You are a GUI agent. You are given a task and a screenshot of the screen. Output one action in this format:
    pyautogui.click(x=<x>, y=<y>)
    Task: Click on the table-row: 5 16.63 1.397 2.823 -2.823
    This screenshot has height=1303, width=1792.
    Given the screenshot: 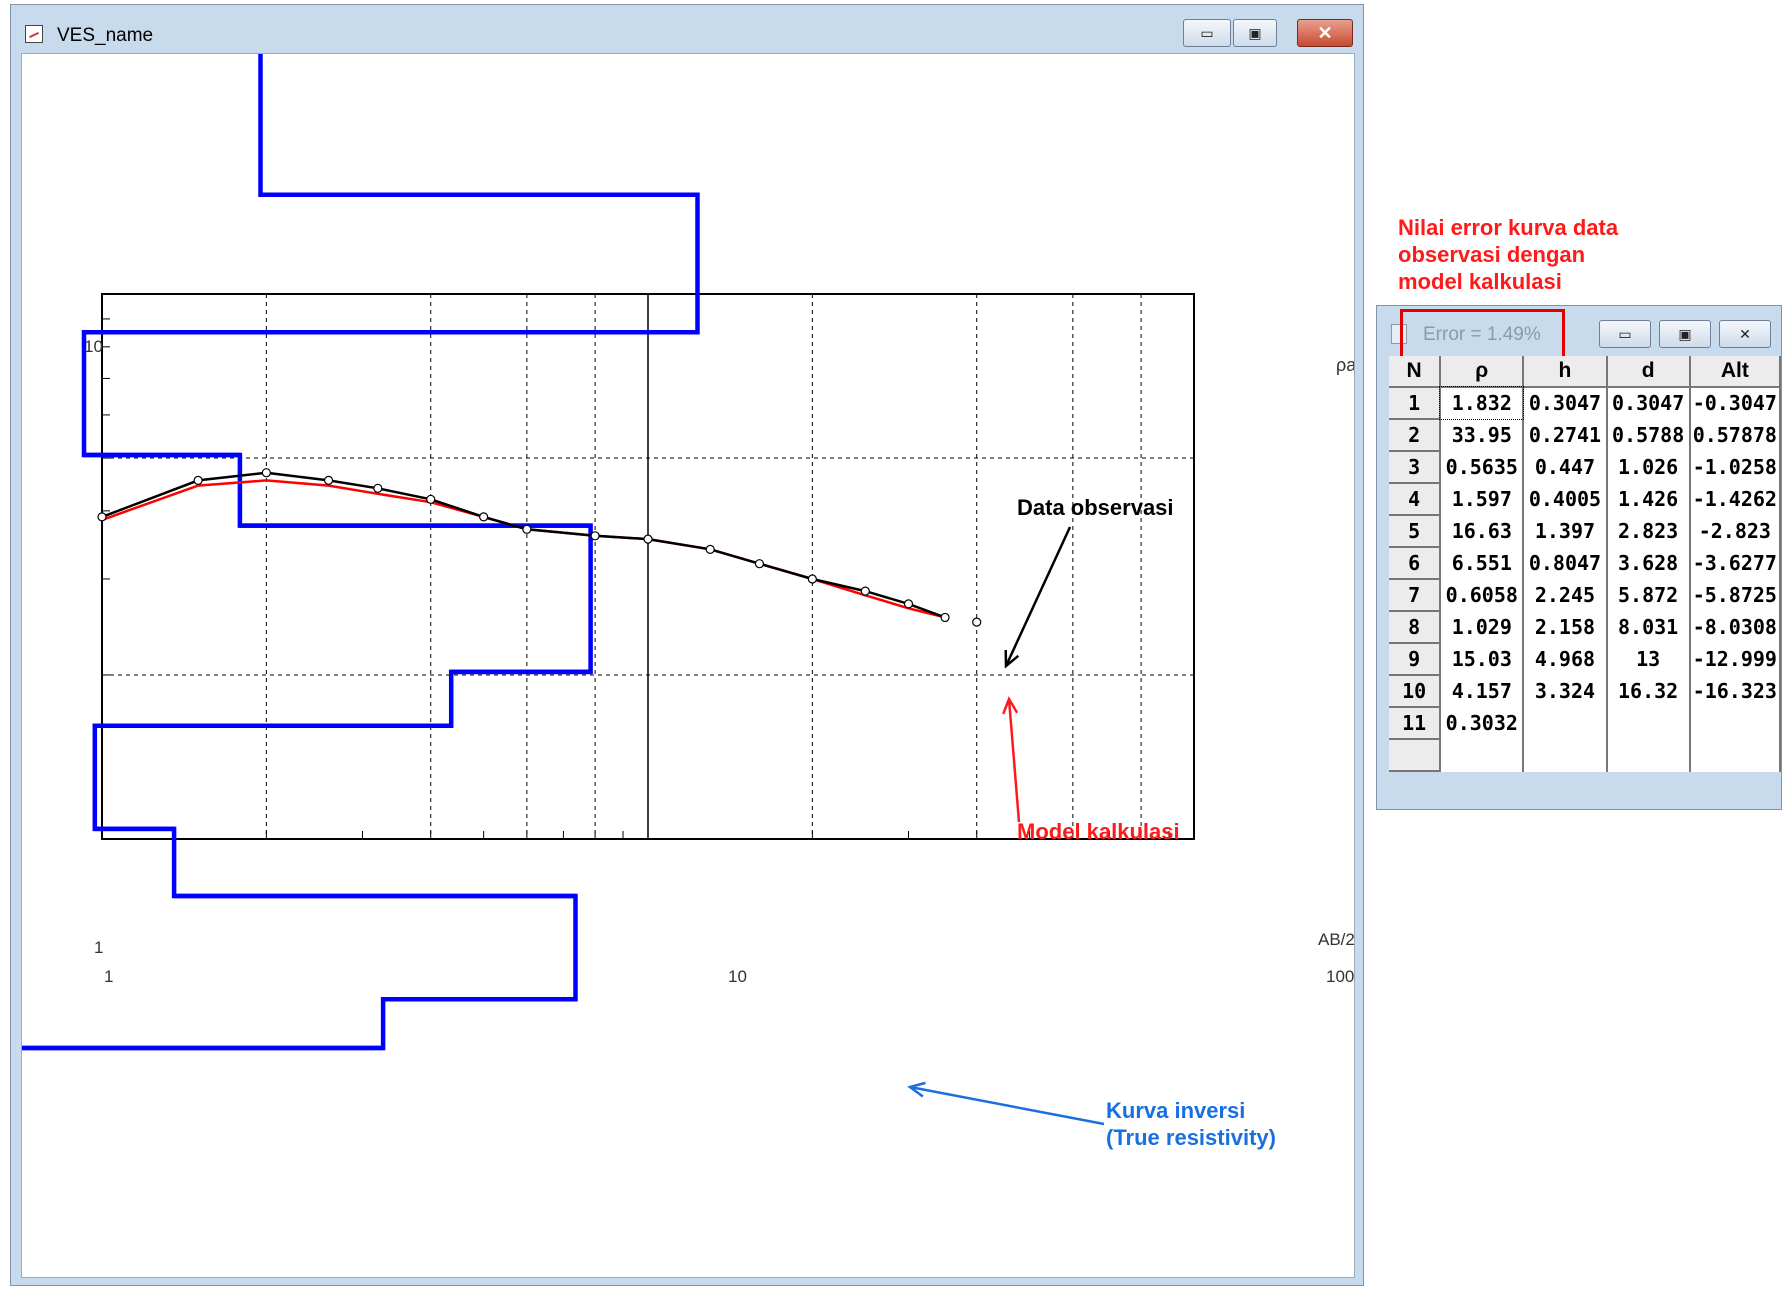 What is the action you would take?
    pyautogui.click(x=1585, y=531)
    